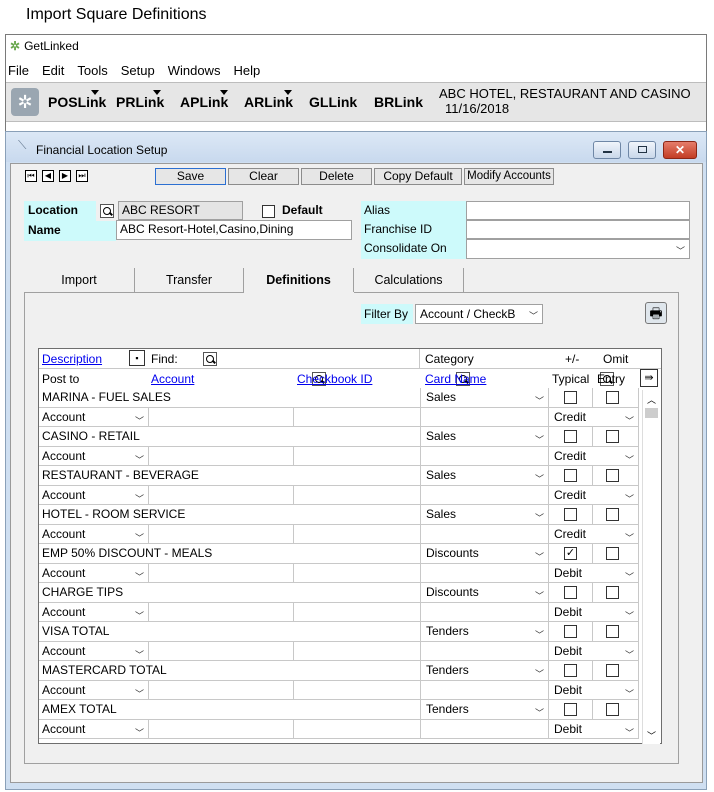 The width and height of the screenshot is (714, 792). Describe the element at coordinates (230, 710) in the screenshot. I see `description-cell: AMEX TOTAL` at that location.